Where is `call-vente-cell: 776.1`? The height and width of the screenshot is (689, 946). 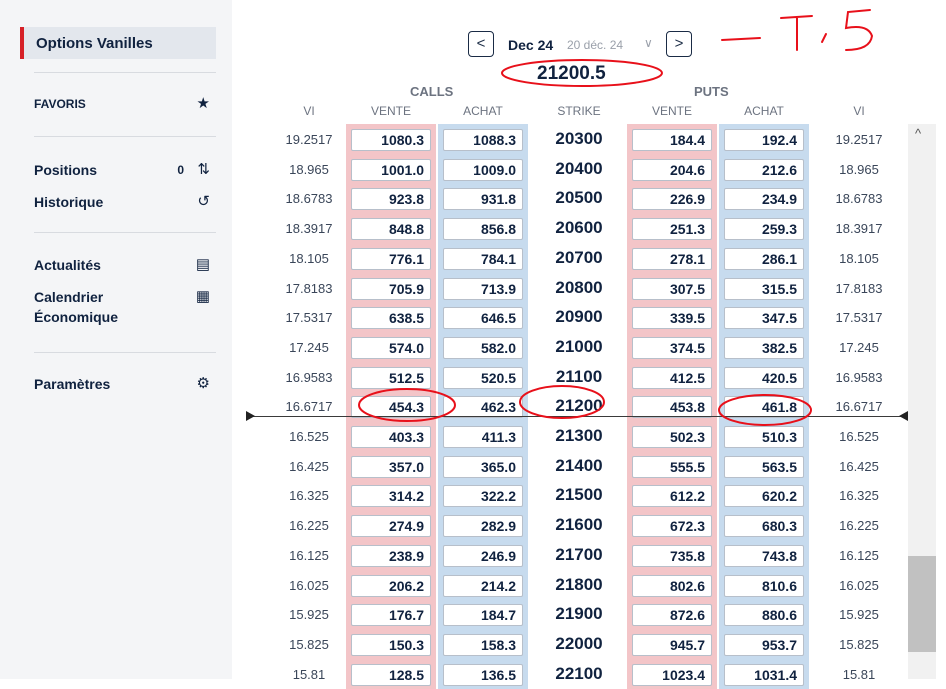 call-vente-cell: 776.1 is located at coordinates (391, 258).